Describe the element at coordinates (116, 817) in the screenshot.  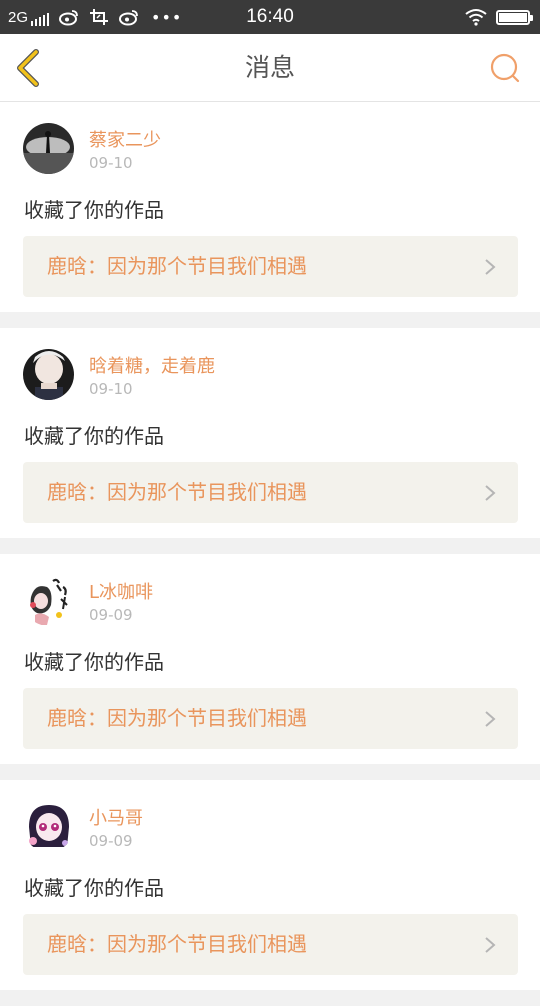
I see `username: 小马哥` at that location.